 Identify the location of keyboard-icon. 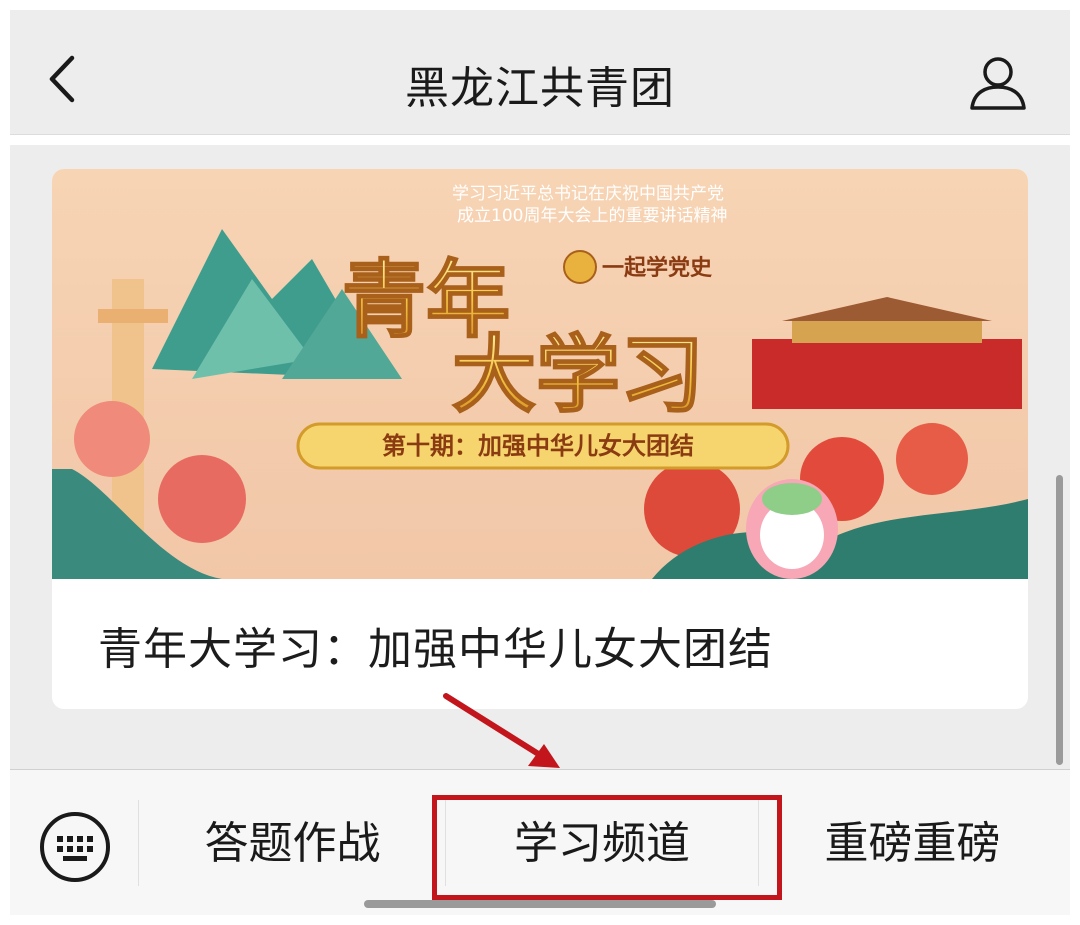
(75, 847).